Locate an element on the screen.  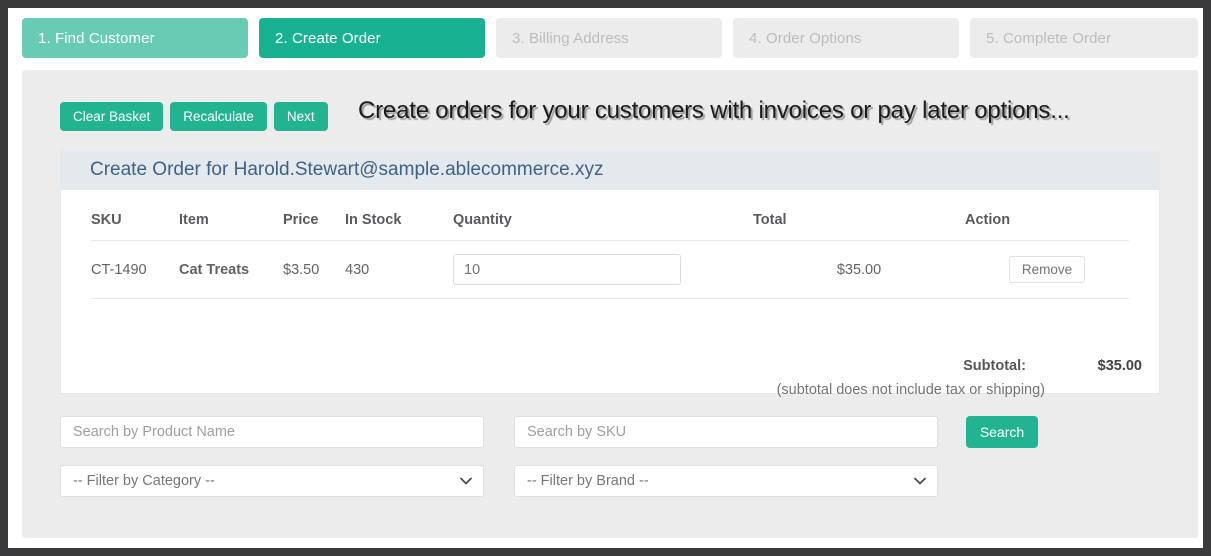
step-tab-find-customer: 1. Find Customer is located at coordinates (135, 38).